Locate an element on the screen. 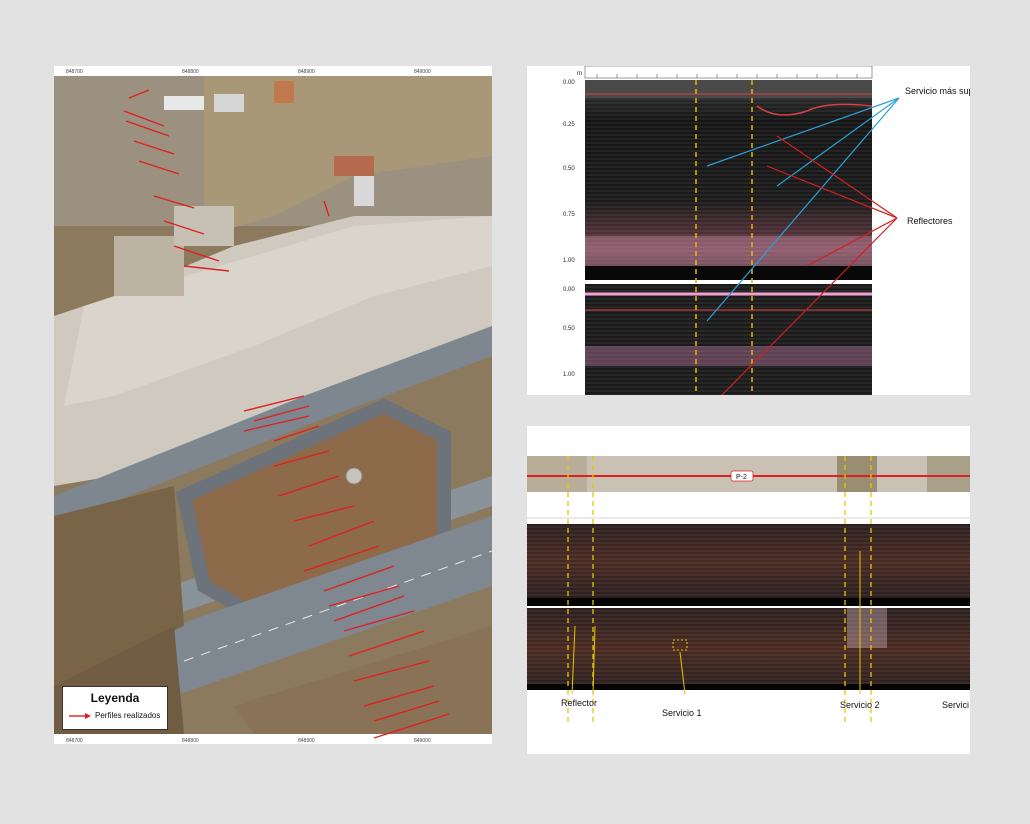  depth-axis-lower: 0.00 0.50 1.00 is located at coordinates (569, 332).